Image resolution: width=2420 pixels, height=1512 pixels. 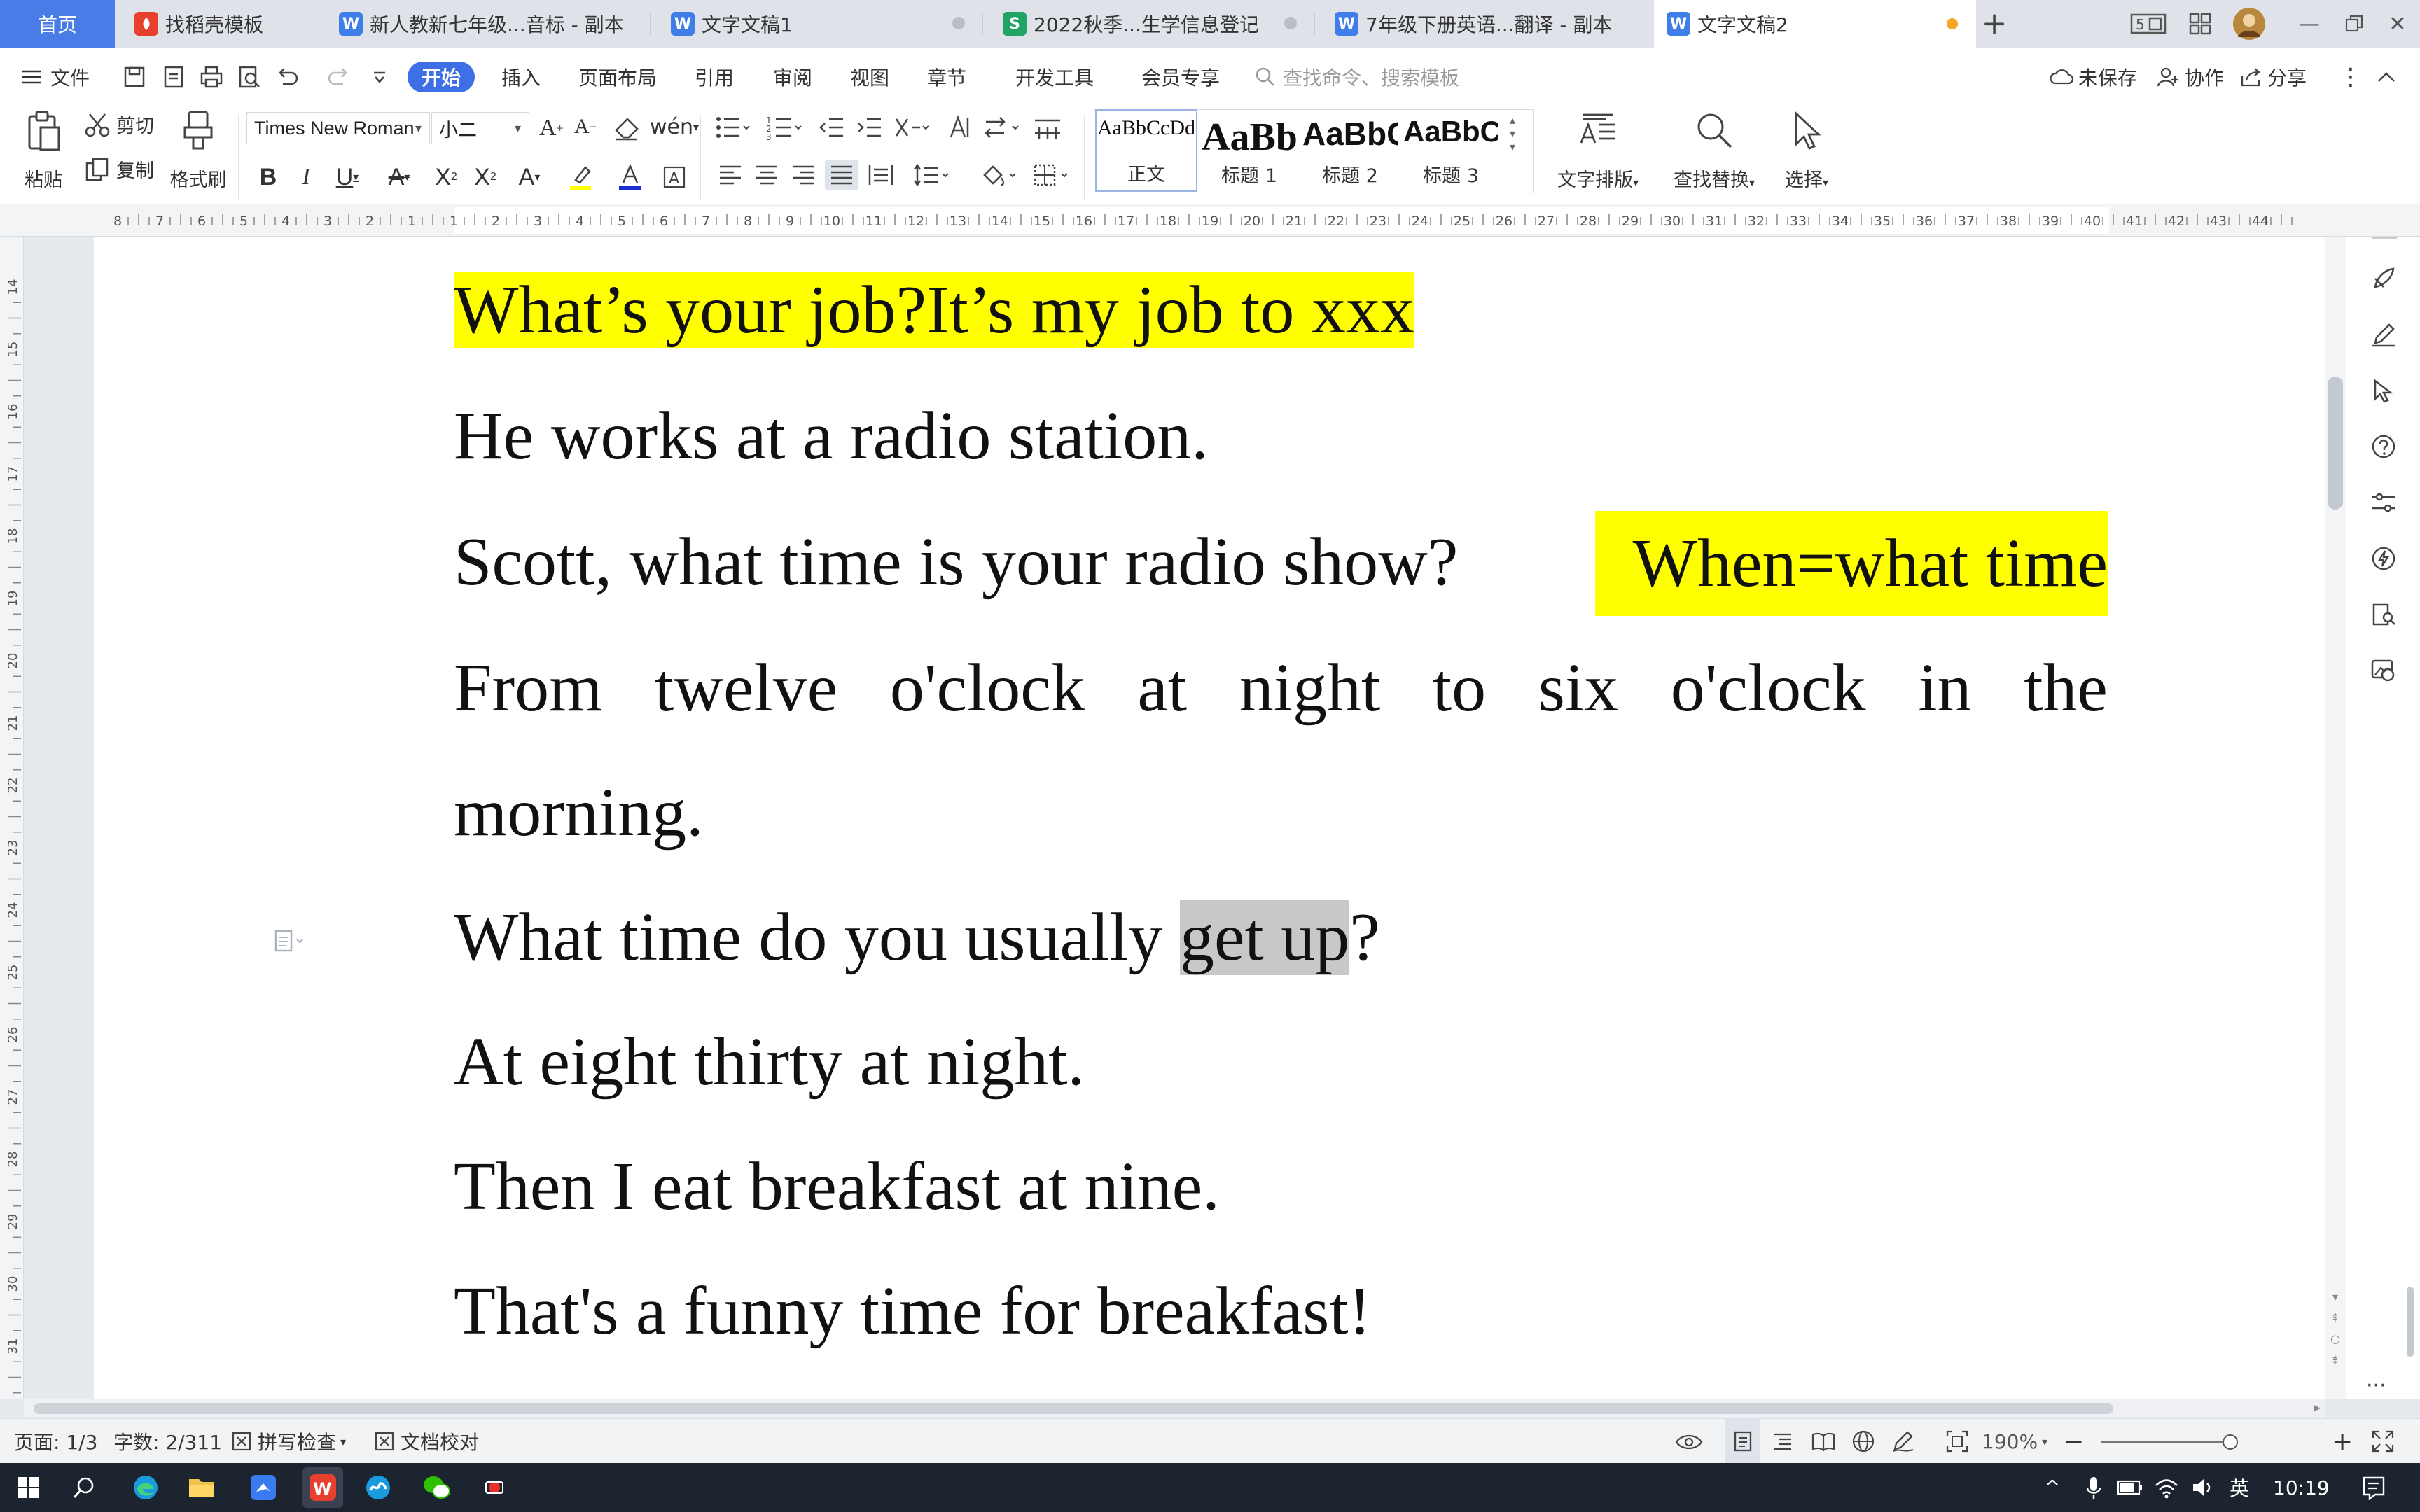 I want to click on image-tools-icon, so click(x=2384, y=671).